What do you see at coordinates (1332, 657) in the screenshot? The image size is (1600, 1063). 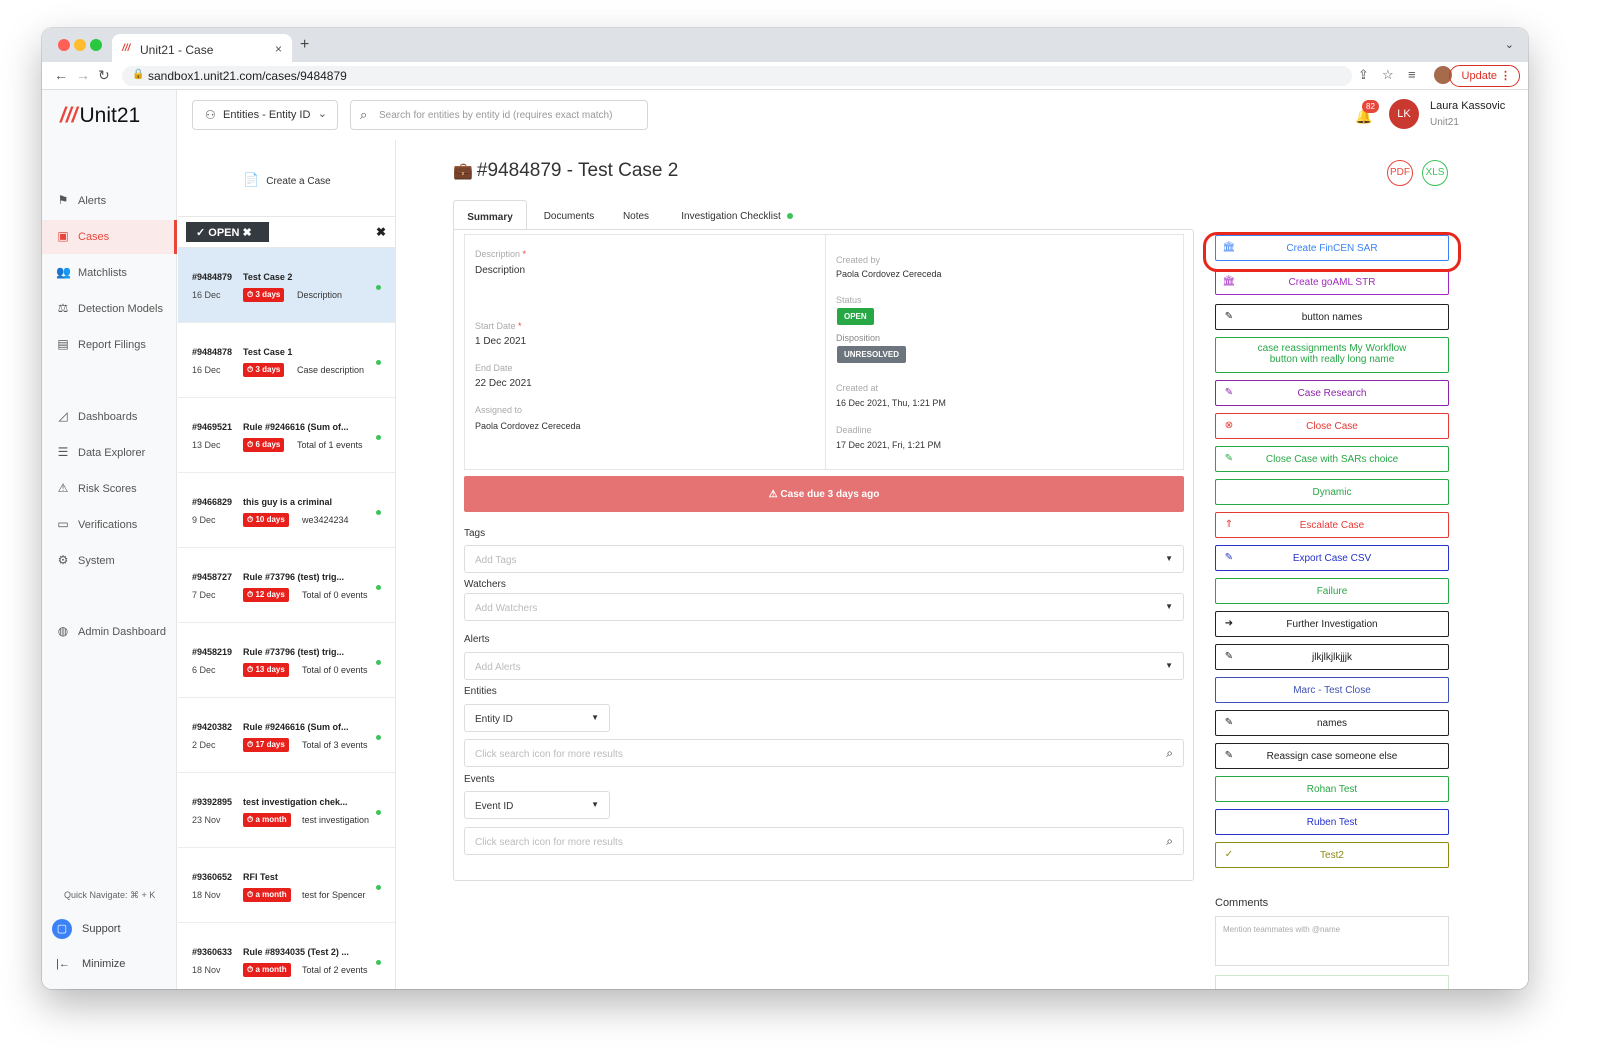 I see `action-button-jlkjlkjlkjjjk: ✎ jlkjlkjlkjjjk` at bounding box center [1332, 657].